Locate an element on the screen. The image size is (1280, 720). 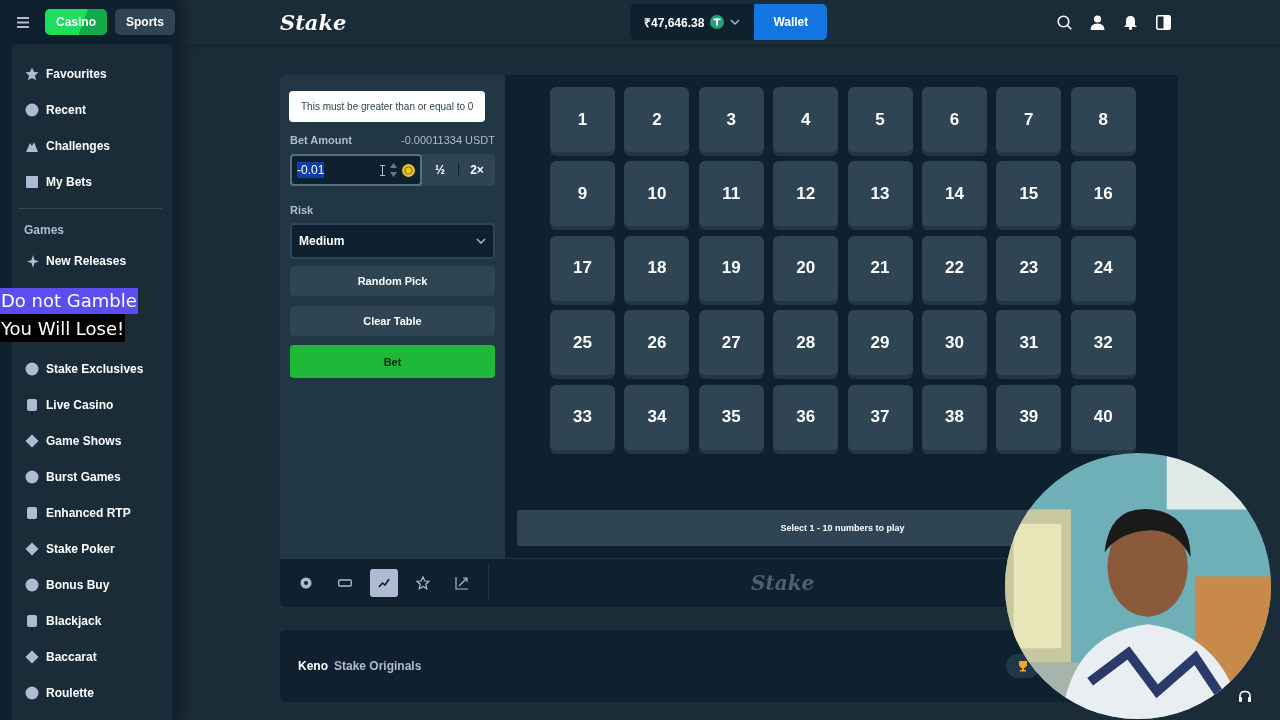
number-tile: 32 is located at coordinates (1103, 343).